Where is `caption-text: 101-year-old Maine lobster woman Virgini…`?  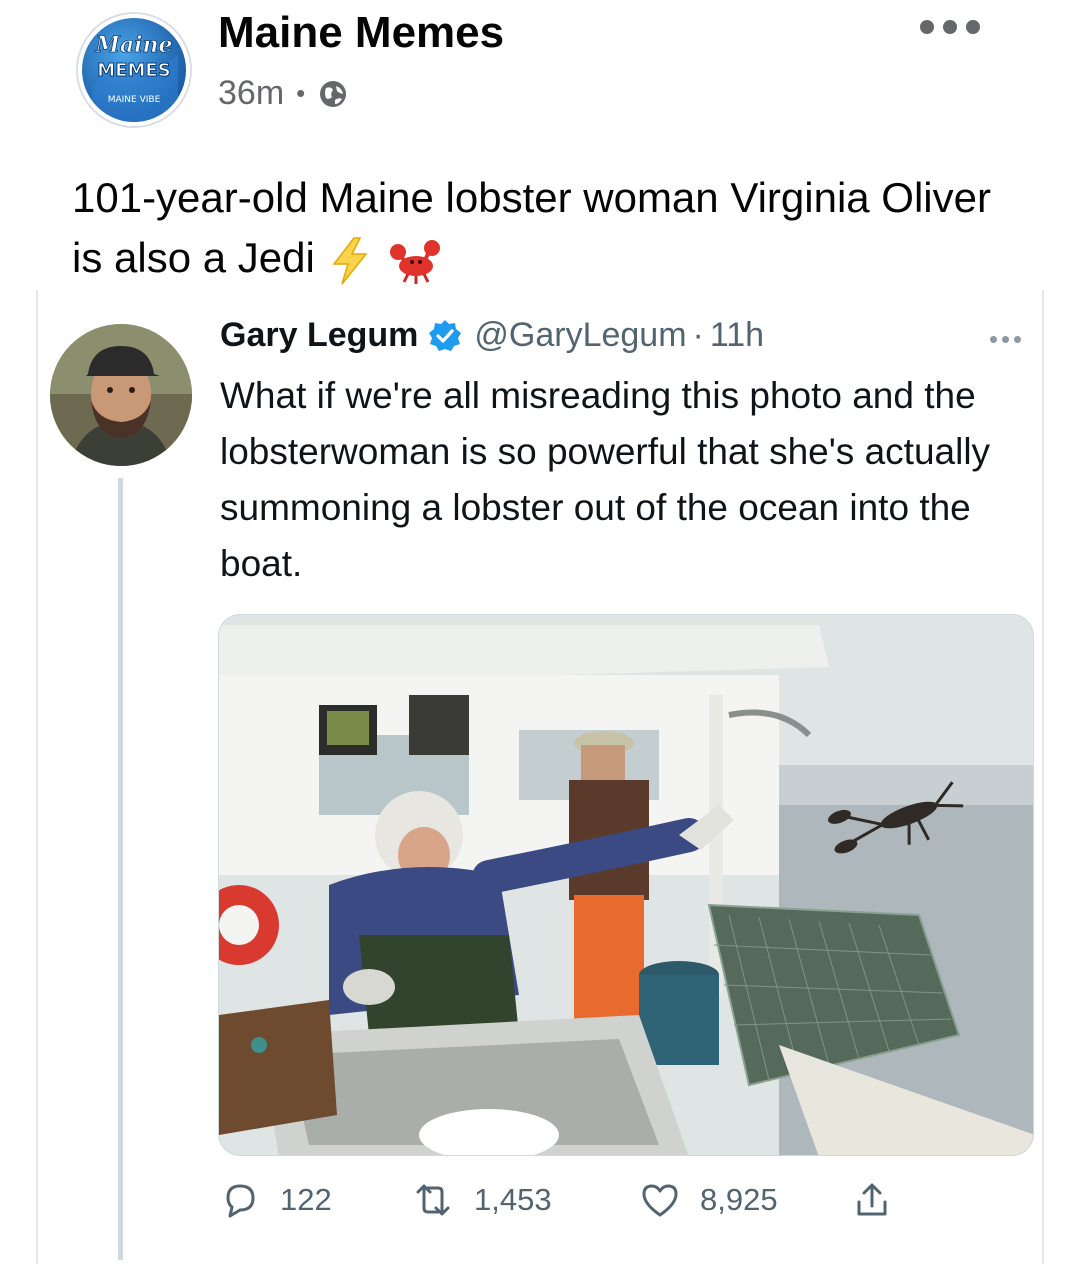
caption-text: 101-year-old Maine lobster woman Virgini… is located at coordinates (531, 227).